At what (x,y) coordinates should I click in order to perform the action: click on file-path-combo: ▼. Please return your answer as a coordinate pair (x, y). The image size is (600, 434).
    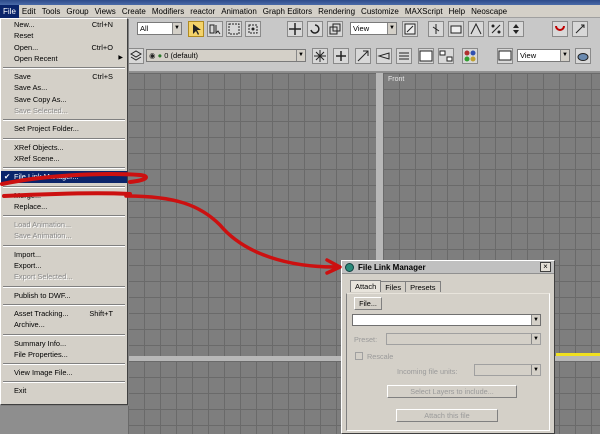
    Looking at the image, I should click on (446, 320).